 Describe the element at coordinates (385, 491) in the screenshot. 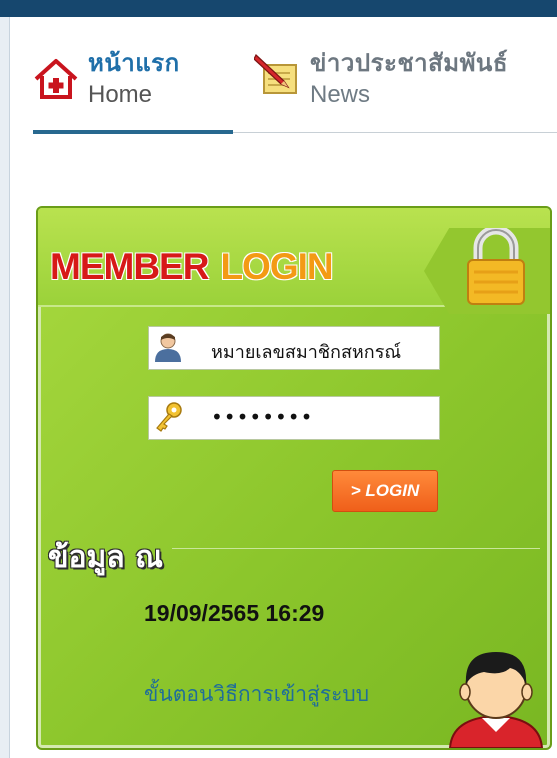

I see `login-button: > LOGIN` at that location.